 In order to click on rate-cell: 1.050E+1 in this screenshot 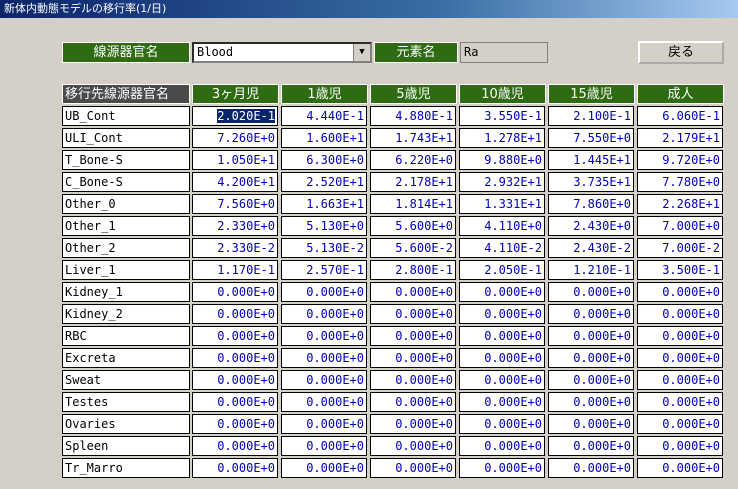, I will do `click(235, 160)`.